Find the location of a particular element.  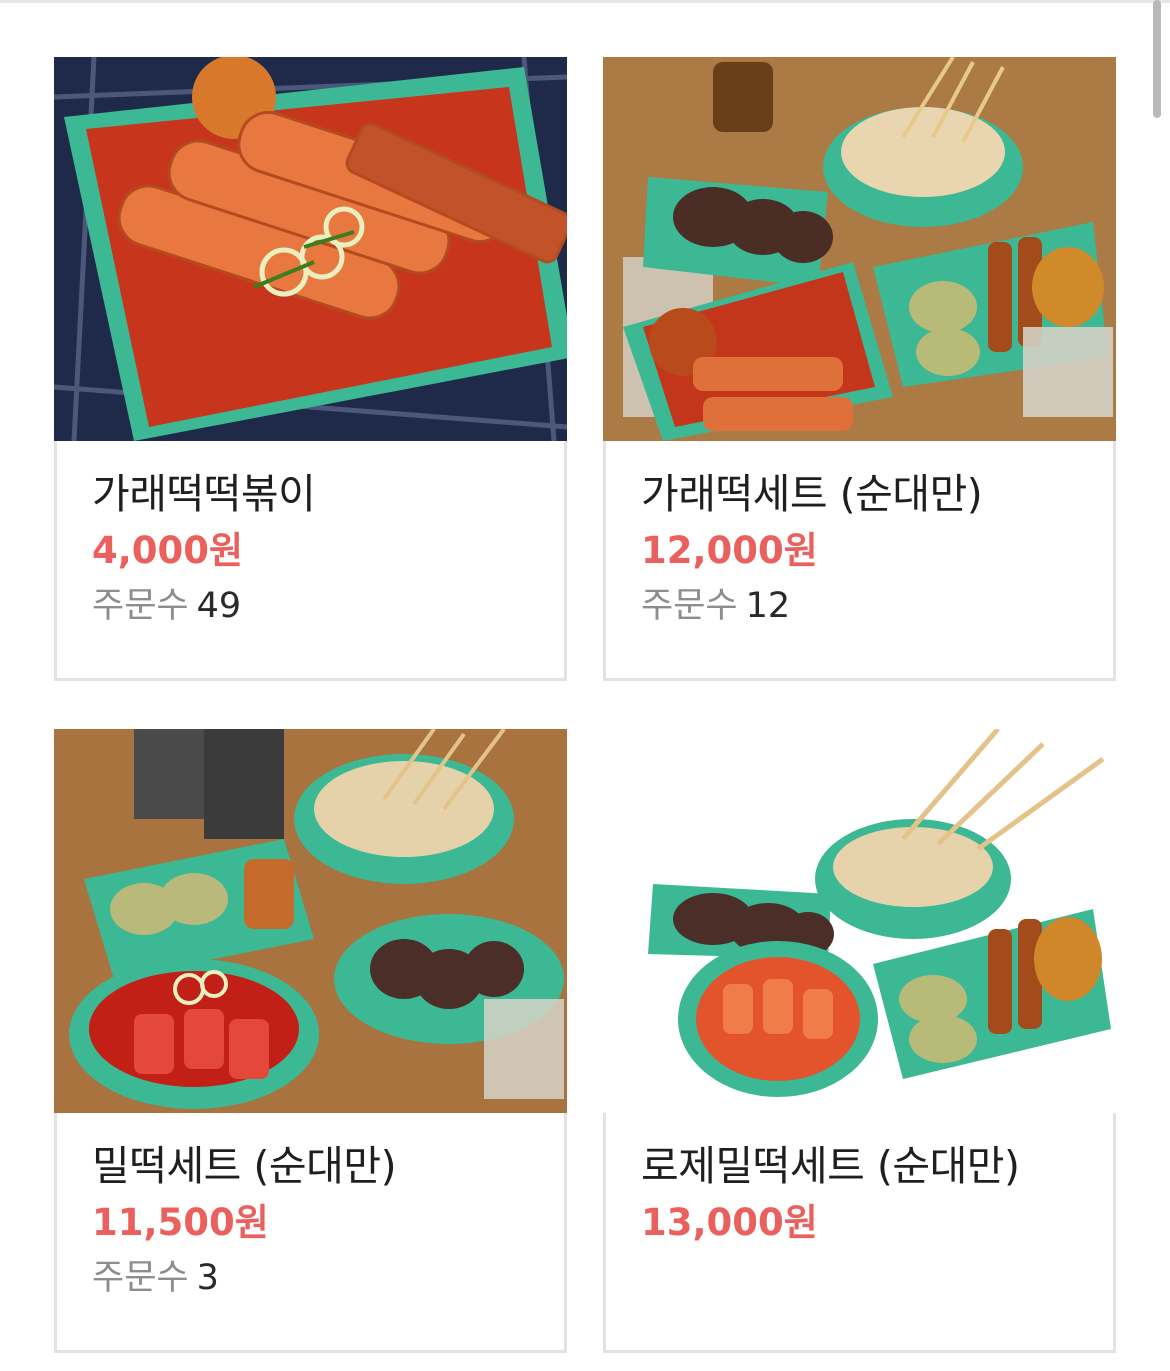

menu-item-info: 밀떡세트 (순대만) 11,500원 주문수 3 is located at coordinates (318, 1220).